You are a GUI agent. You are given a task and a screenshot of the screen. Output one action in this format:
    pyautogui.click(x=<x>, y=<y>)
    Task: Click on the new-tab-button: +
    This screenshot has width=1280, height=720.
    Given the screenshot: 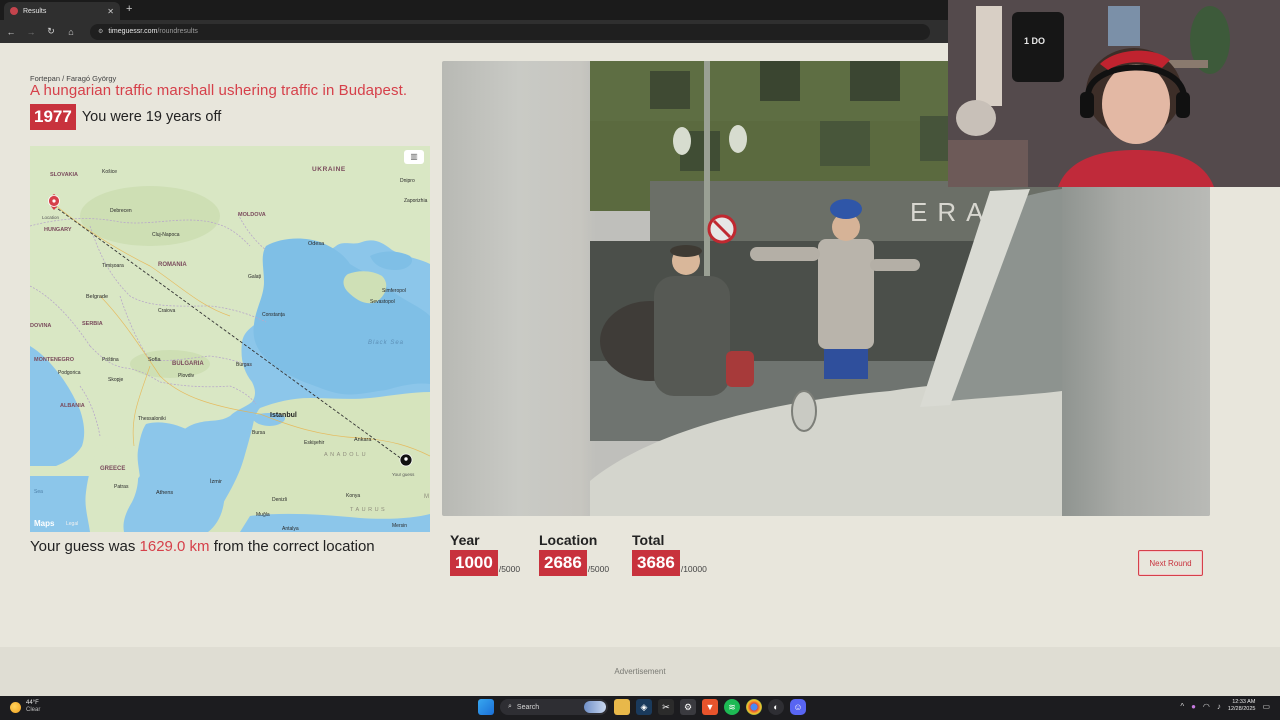 What is the action you would take?
    pyautogui.click(x=129, y=9)
    